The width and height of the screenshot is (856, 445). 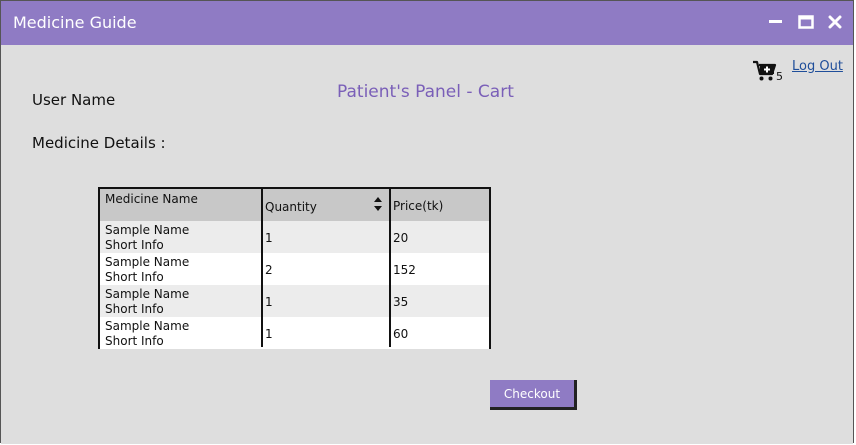 I want to click on medicine-details-label: Medicine Details :, so click(x=99, y=143).